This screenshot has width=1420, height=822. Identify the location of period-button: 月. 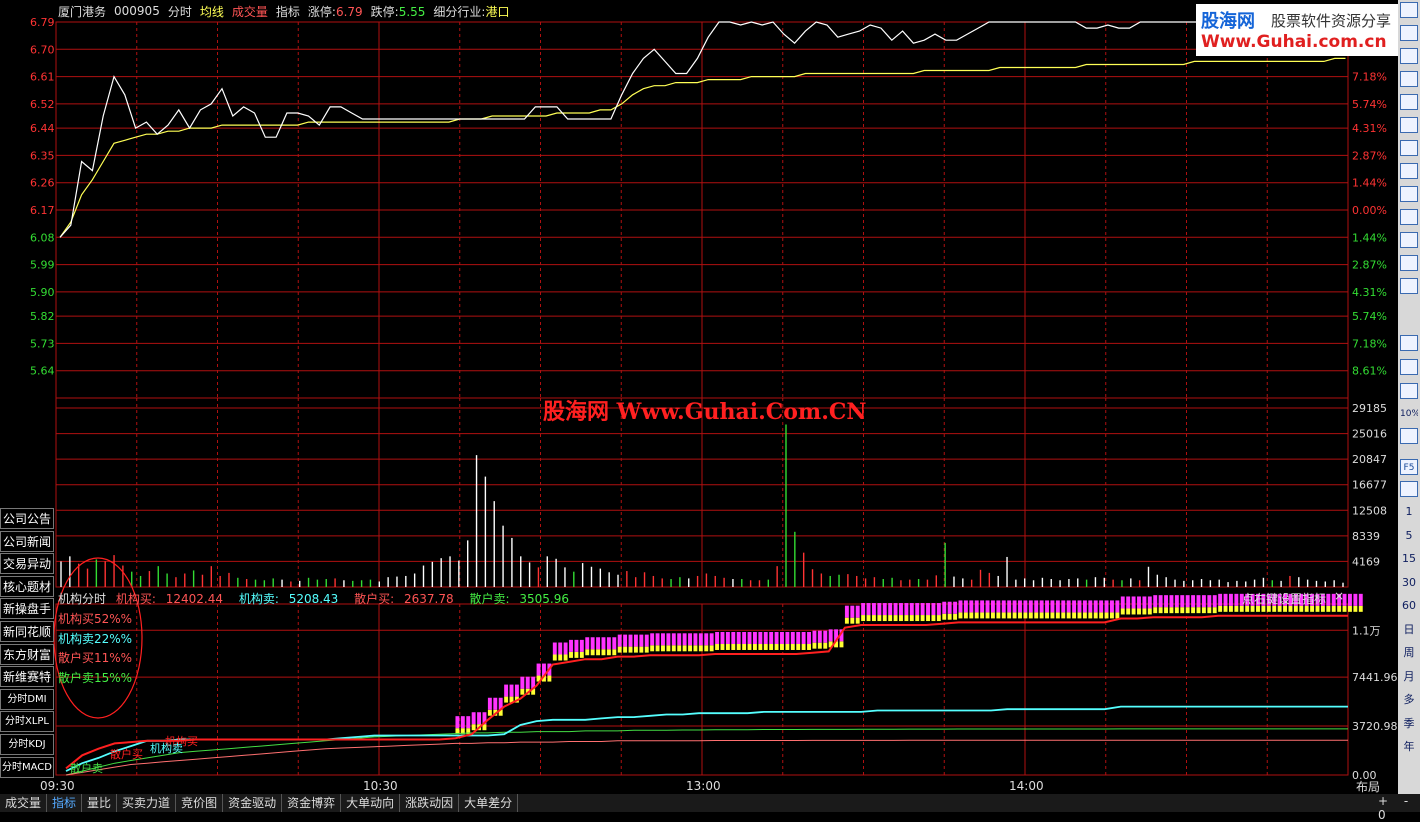
(1409, 677).